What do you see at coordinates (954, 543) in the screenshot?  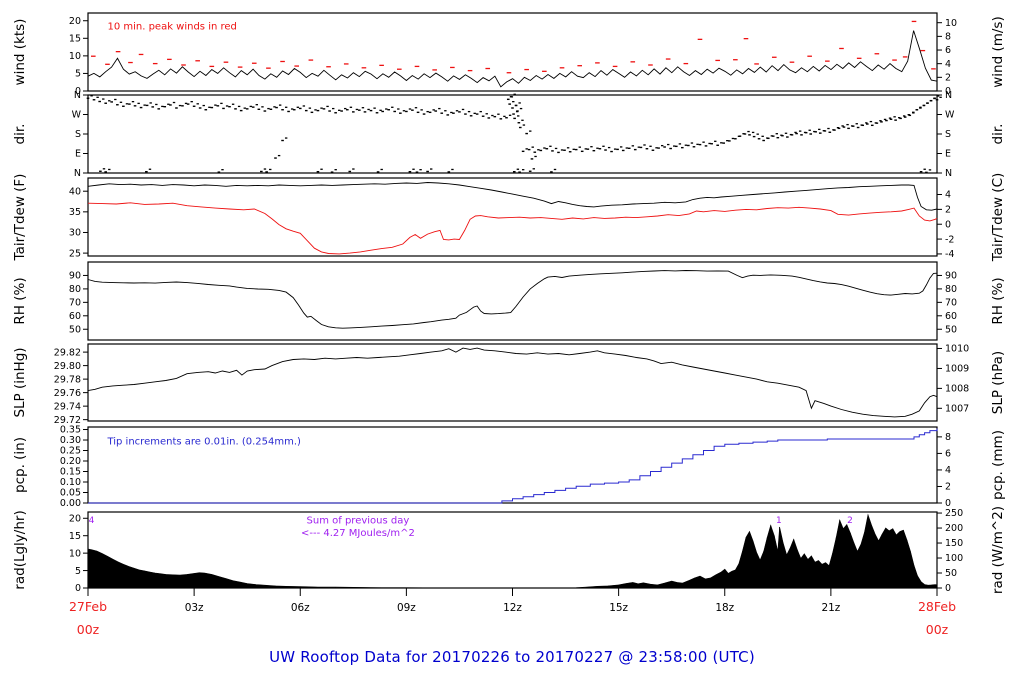 I see `svg-text: 150` at bounding box center [954, 543].